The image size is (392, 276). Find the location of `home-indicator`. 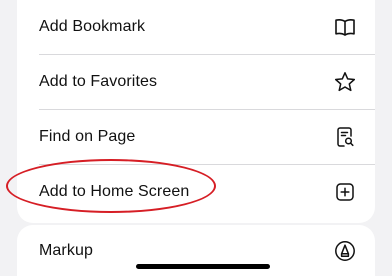

home-indicator is located at coordinates (203, 266).